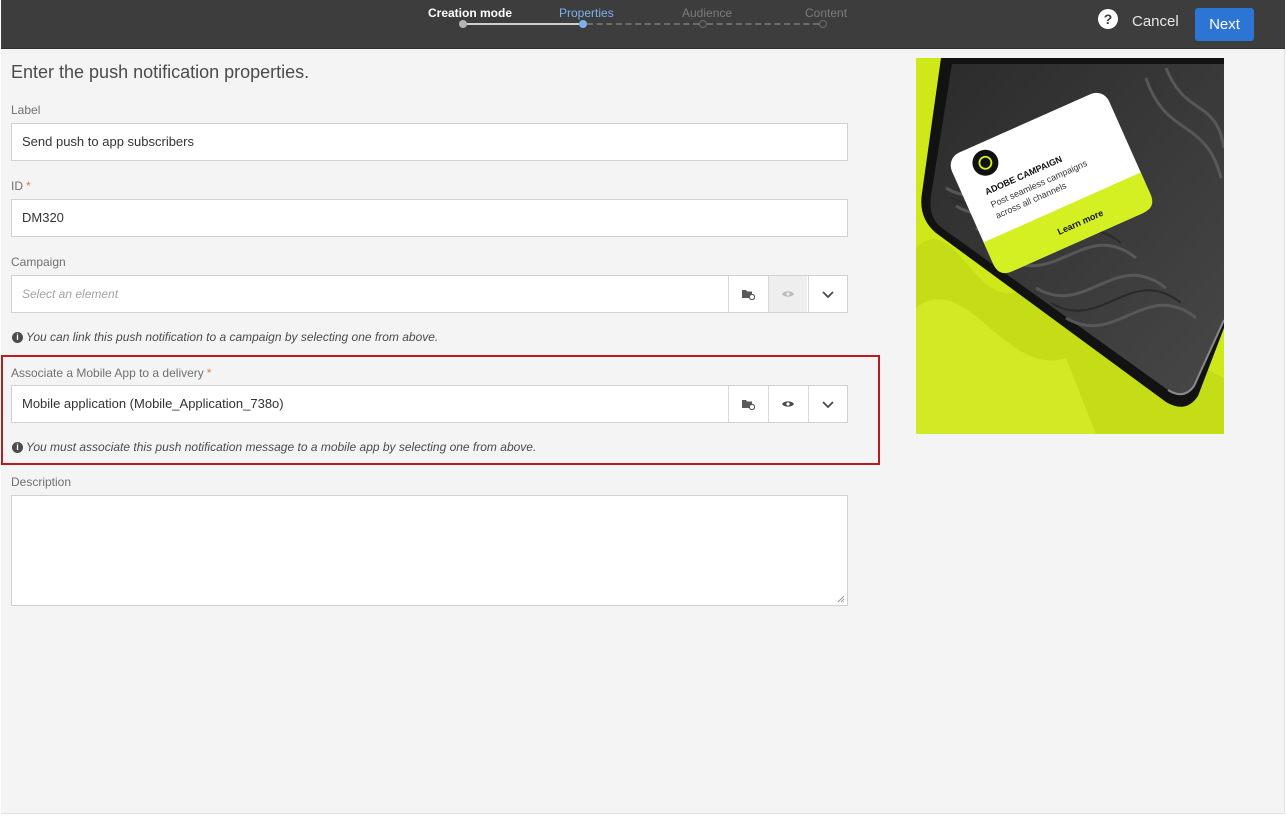 The image size is (1286, 816). I want to click on progress-line-remaining, so click(643, 24).